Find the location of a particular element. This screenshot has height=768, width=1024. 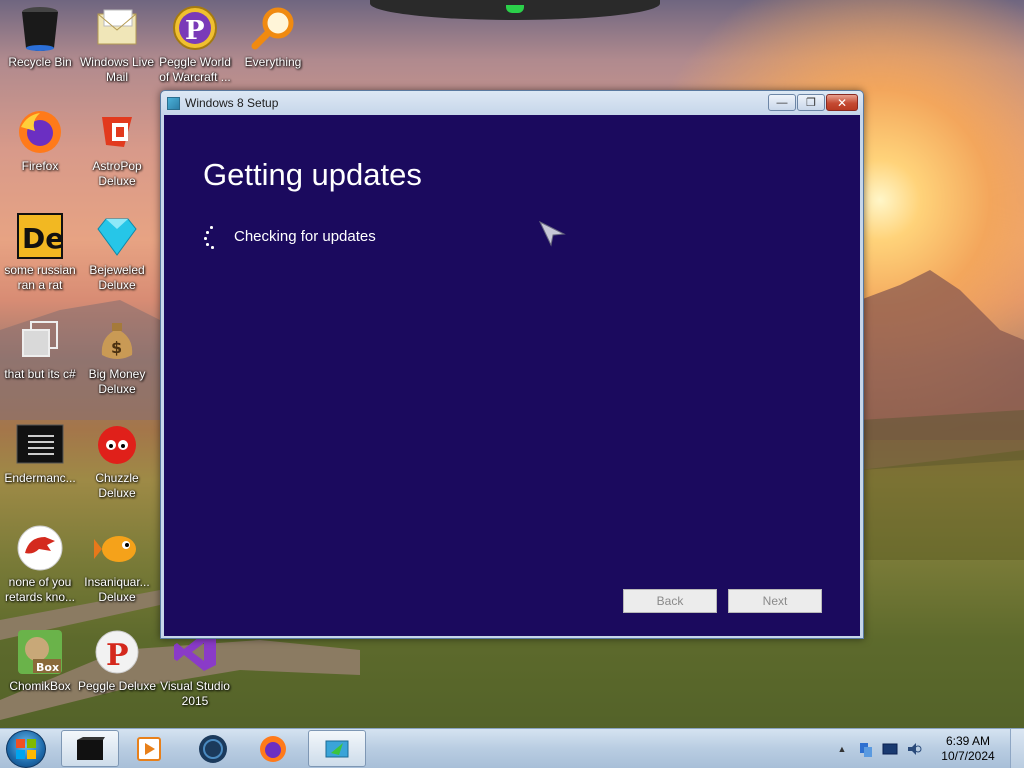

taskbar-clock: 6:39 AM 10/7/2024 is located at coordinates (968, 749).